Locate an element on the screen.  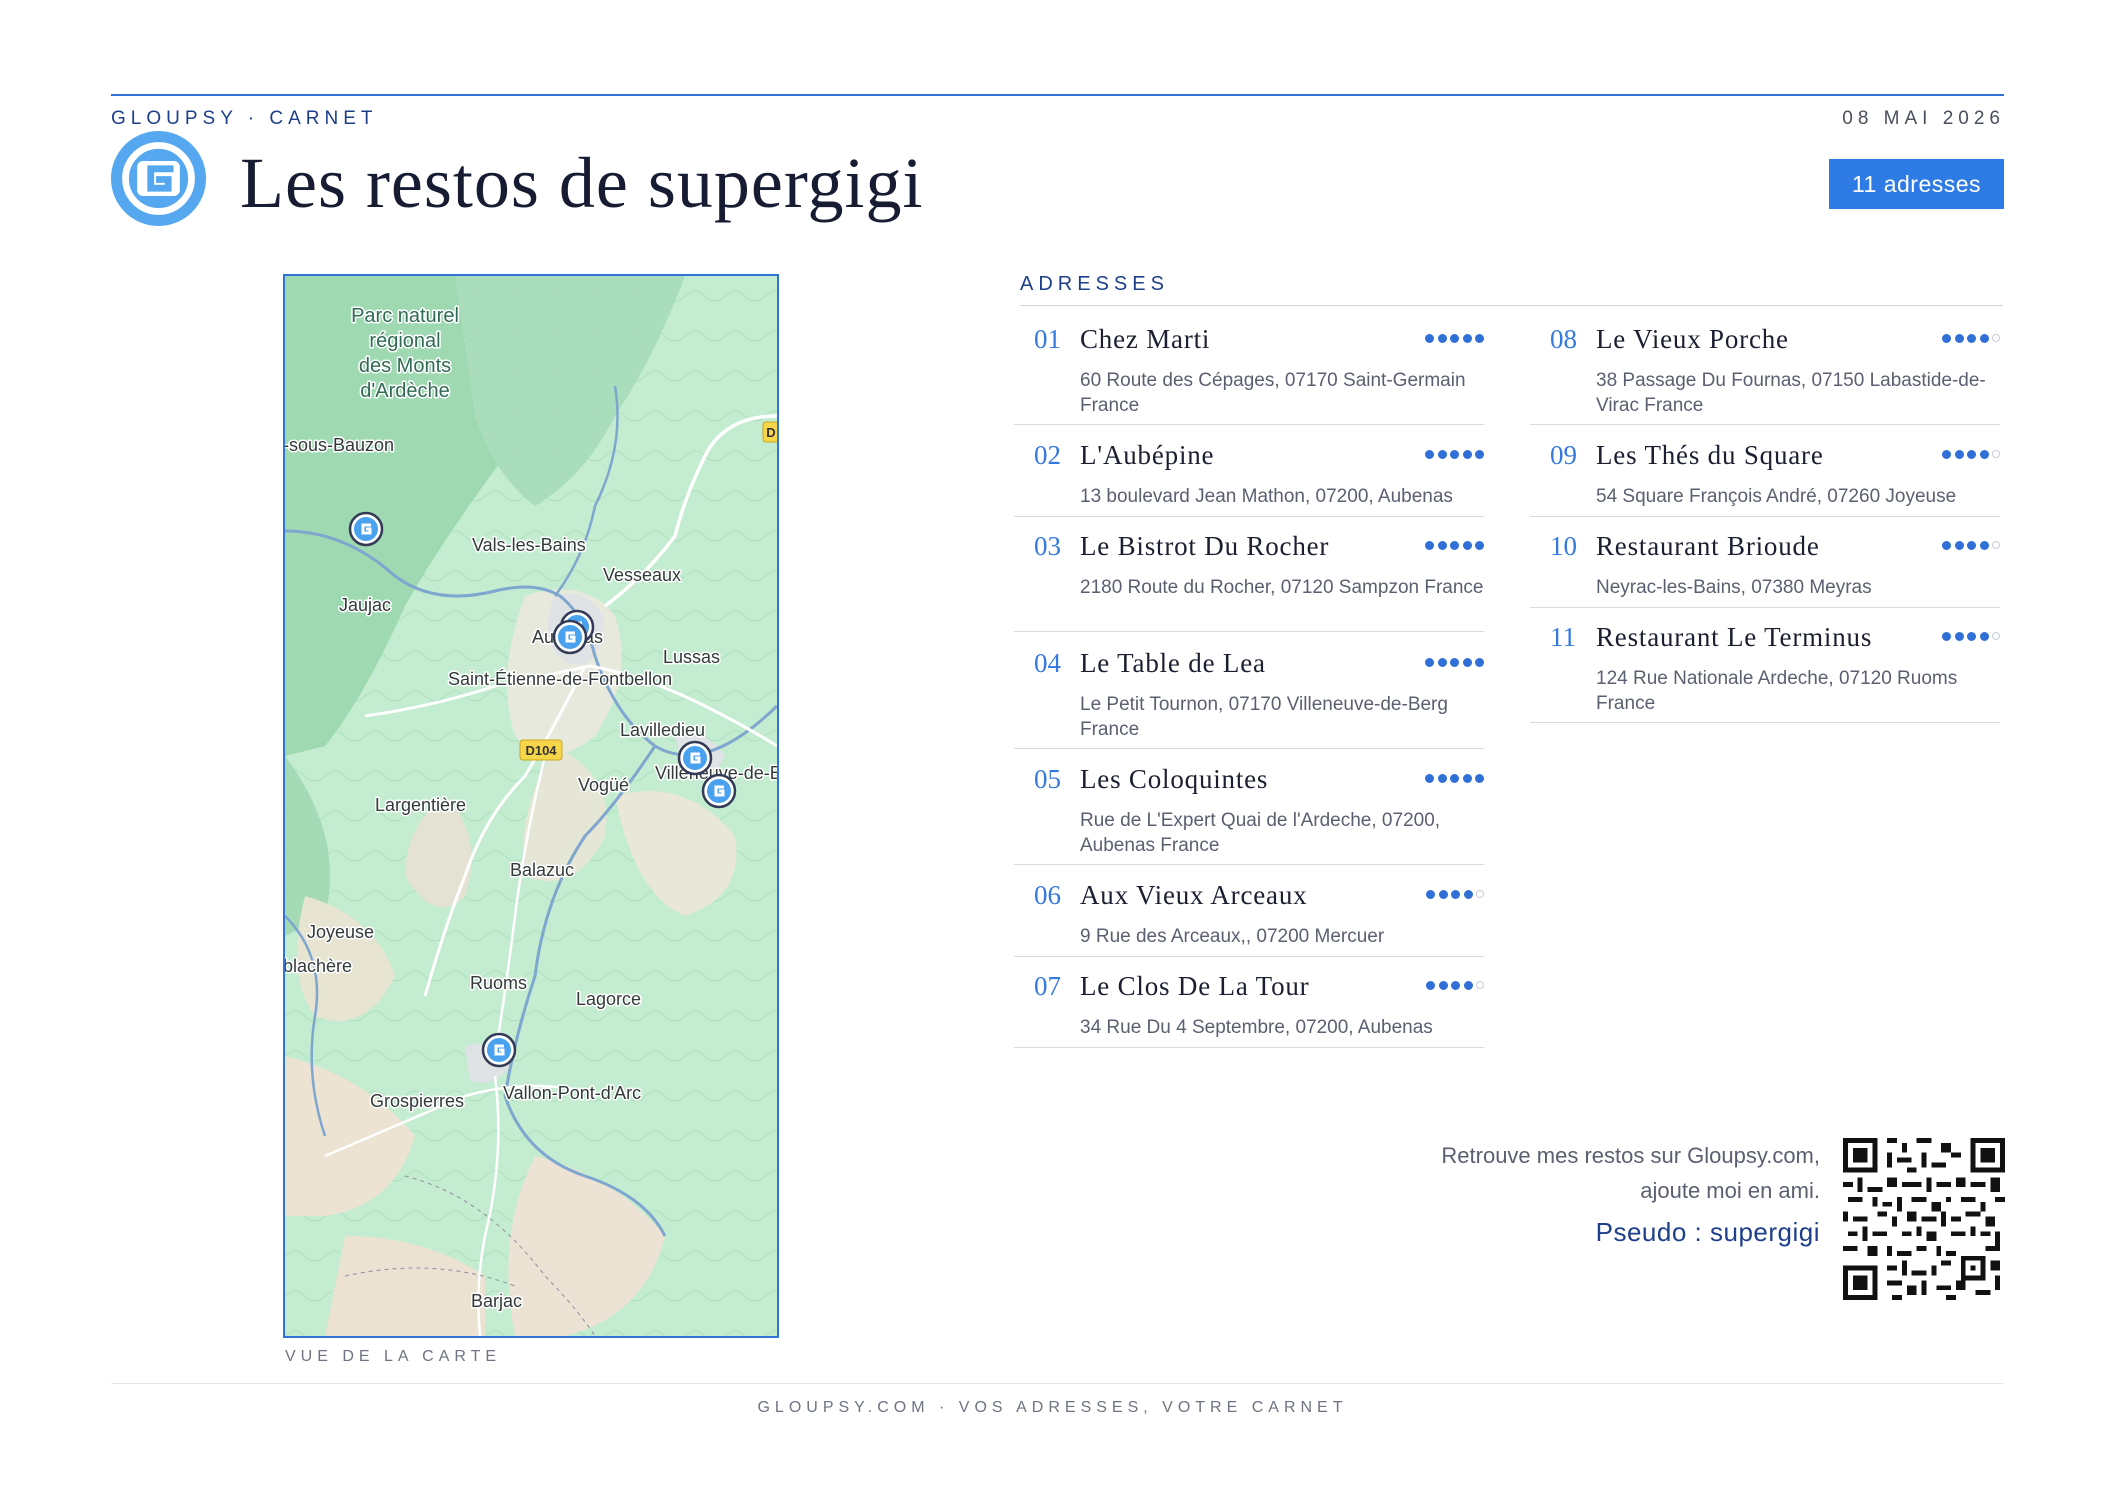
address-number: 01 is located at coordinates (1047, 339).